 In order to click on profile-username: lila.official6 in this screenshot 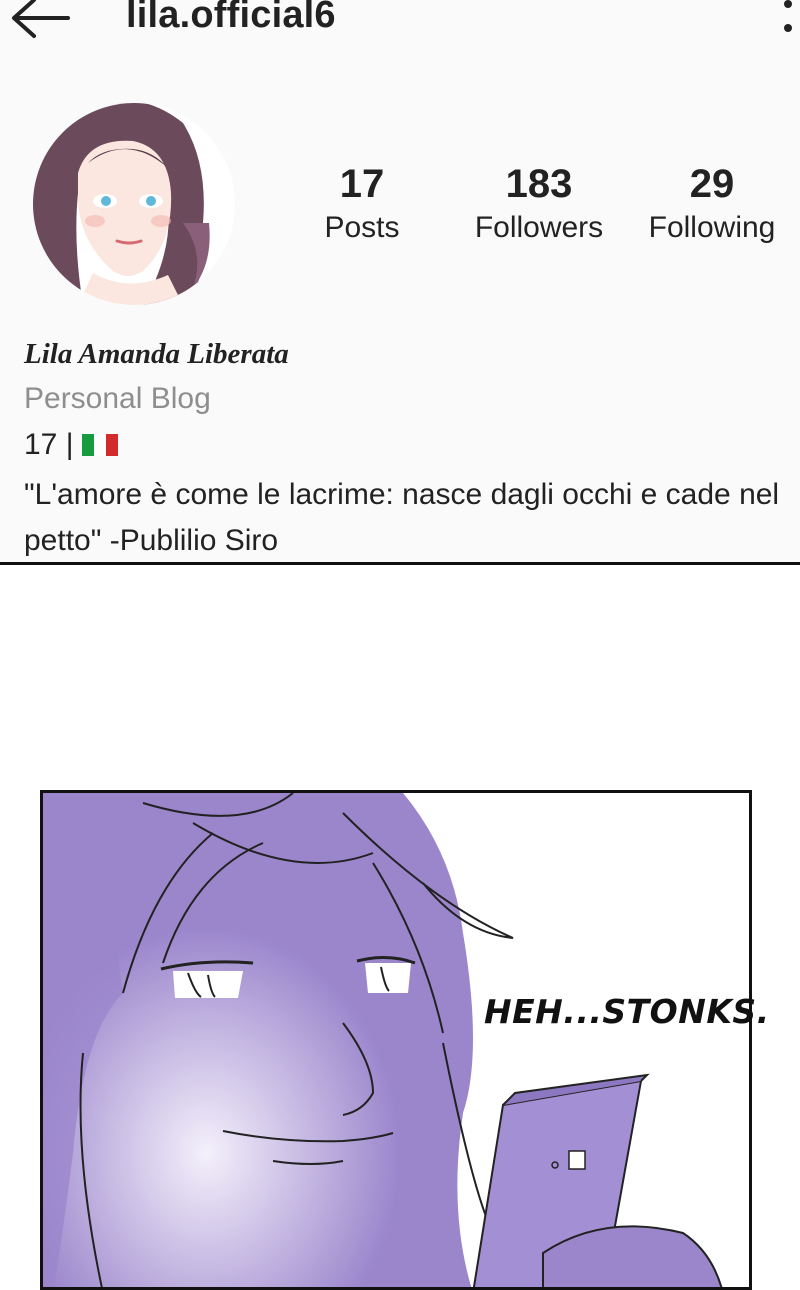, I will do `click(231, 18)`.